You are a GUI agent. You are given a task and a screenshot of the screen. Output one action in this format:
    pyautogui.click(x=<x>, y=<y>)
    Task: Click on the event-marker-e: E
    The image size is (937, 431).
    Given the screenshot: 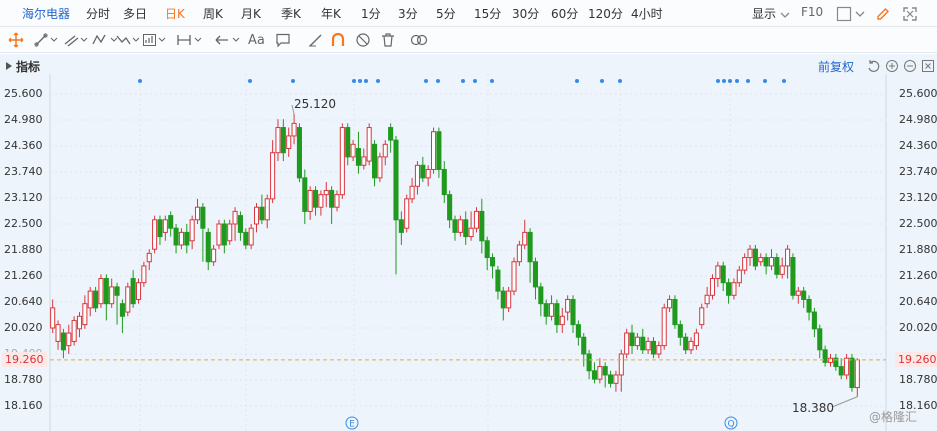 What is the action you would take?
    pyautogui.click(x=352, y=423)
    